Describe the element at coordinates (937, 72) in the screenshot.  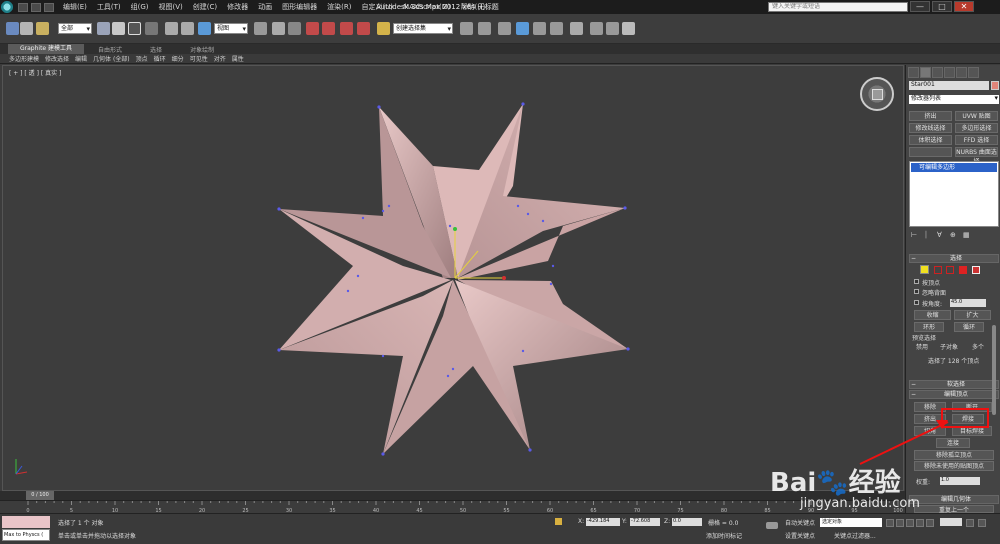
I see `tab-hierarchy-icon` at that location.